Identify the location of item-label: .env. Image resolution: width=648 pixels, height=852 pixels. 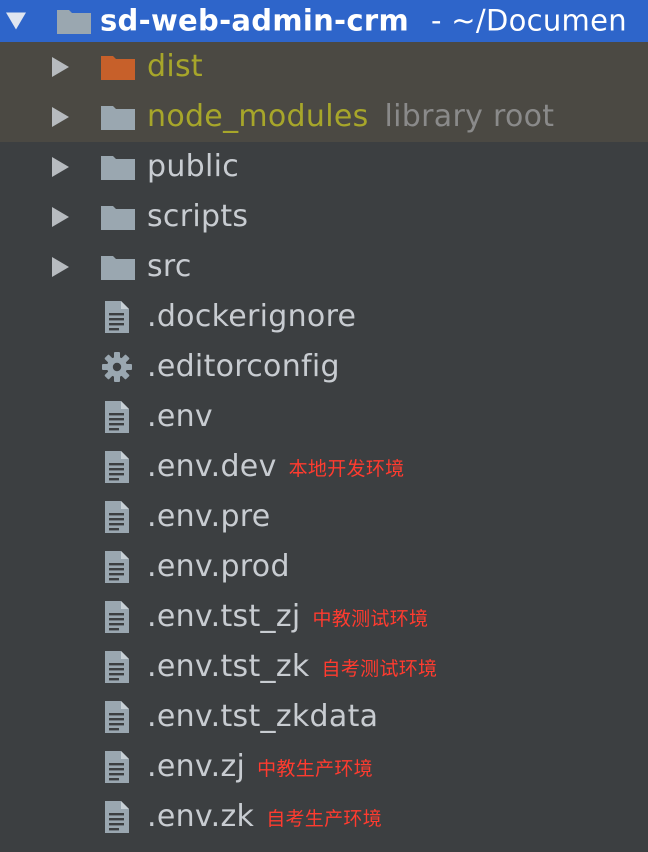
(180, 416).